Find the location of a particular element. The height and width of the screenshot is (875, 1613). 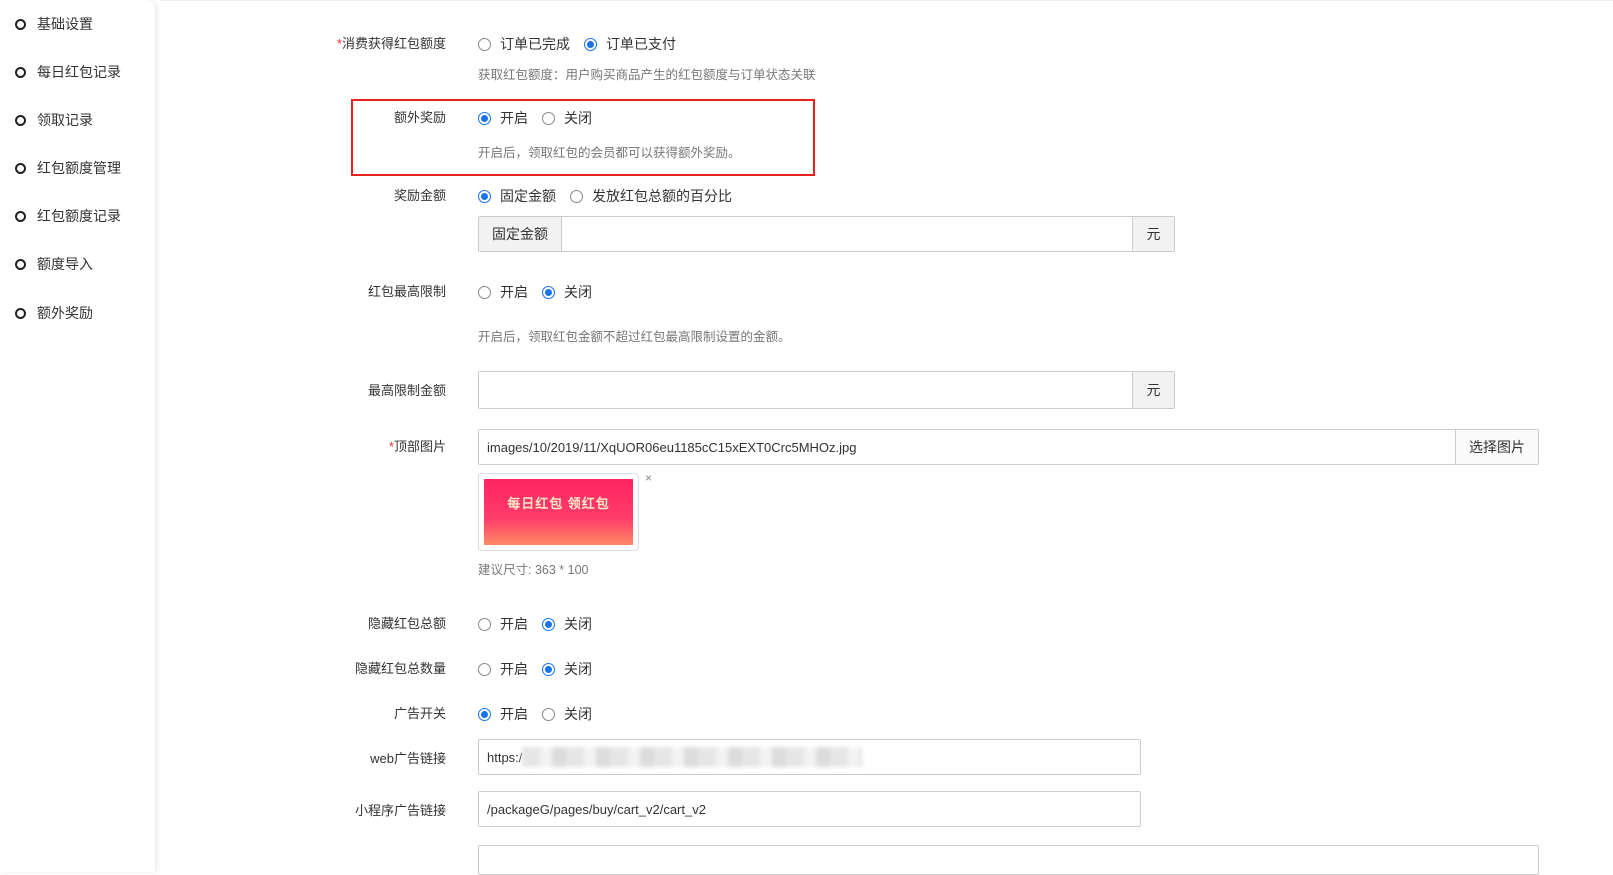

sidebar-item-label: 额度导入 is located at coordinates (65, 264).